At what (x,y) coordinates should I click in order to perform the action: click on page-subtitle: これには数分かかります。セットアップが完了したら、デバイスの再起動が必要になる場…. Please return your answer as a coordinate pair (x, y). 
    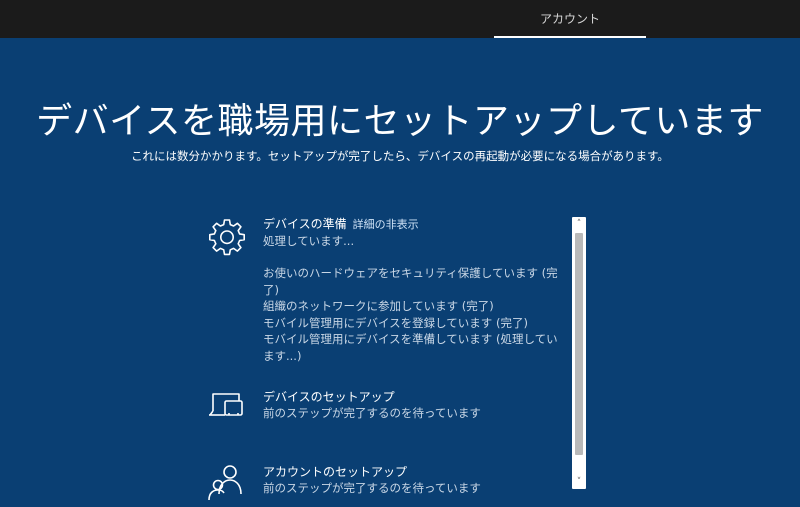
    Looking at the image, I should click on (400, 156).